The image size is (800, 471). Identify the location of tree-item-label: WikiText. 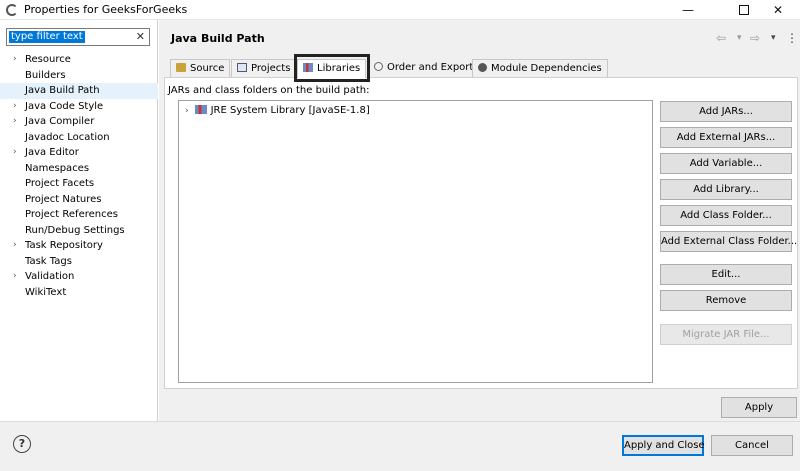
(46, 292).